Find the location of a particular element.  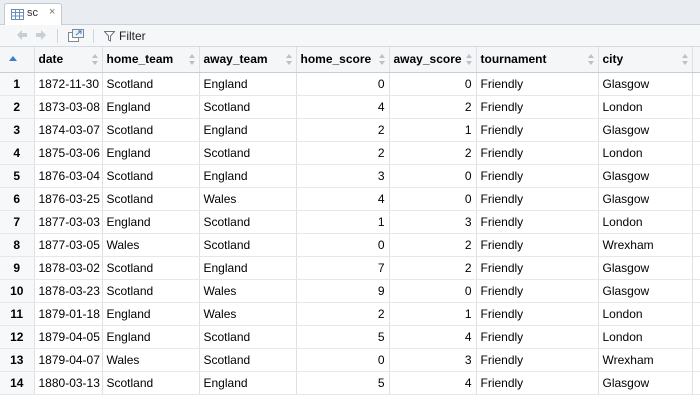

column-header-label: home_score is located at coordinates (336, 59).